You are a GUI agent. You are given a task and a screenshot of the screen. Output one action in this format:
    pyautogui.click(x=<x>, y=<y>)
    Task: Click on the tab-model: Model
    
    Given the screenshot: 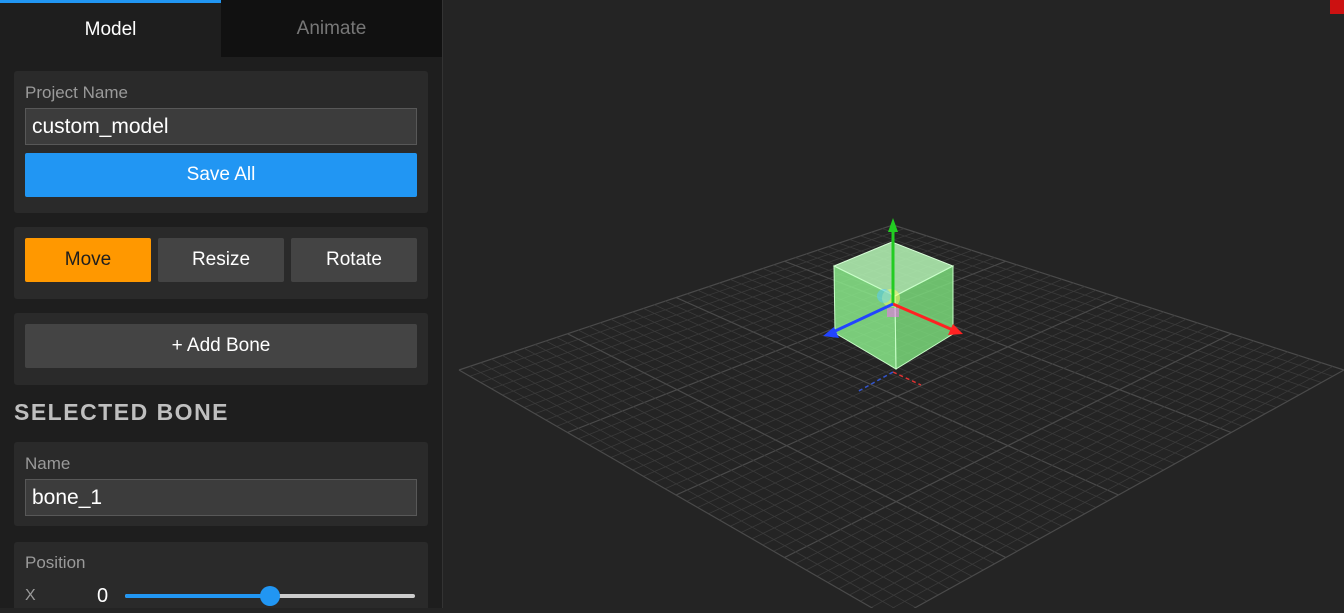 What is the action you would take?
    pyautogui.click(x=110, y=28)
    